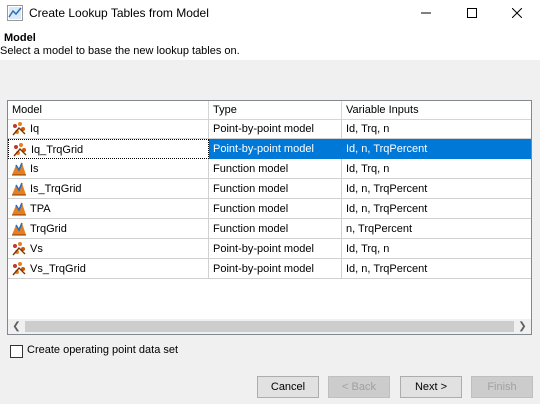  I want to click on model-name: Vs_TrqGrid, so click(58, 269).